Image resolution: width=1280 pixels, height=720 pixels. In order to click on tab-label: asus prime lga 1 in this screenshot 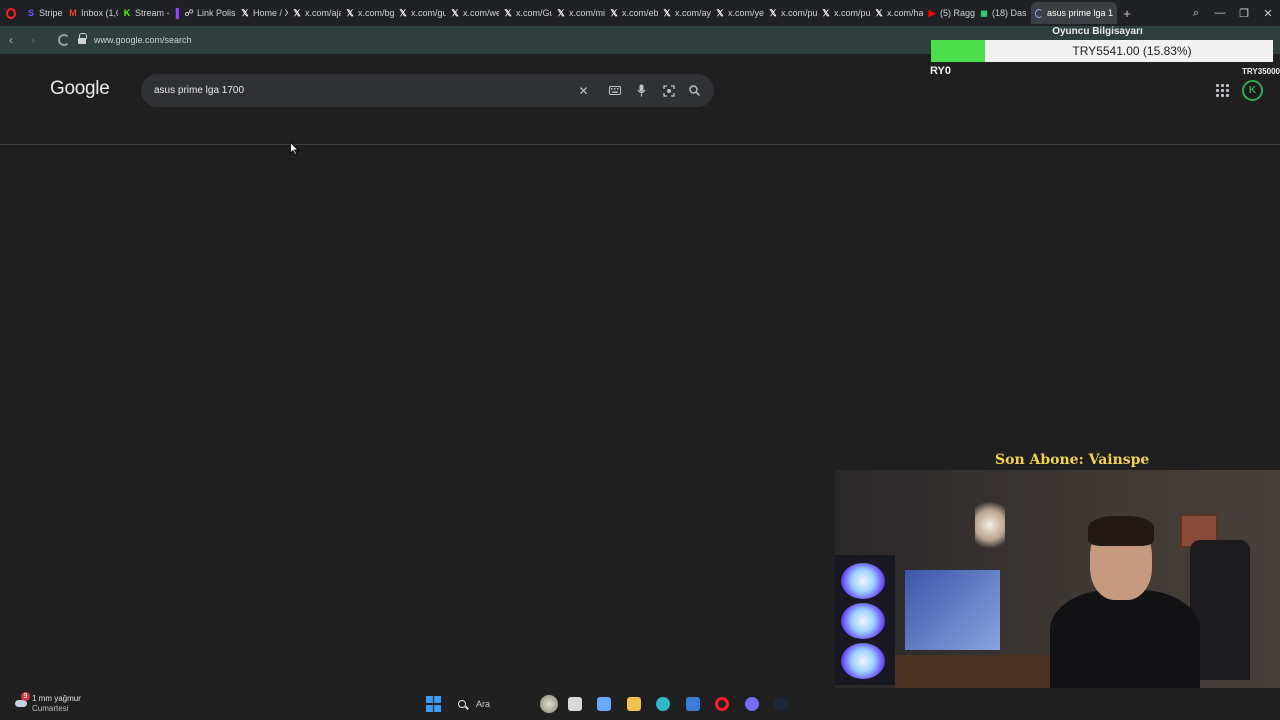, I will do `click(1079, 13)`.